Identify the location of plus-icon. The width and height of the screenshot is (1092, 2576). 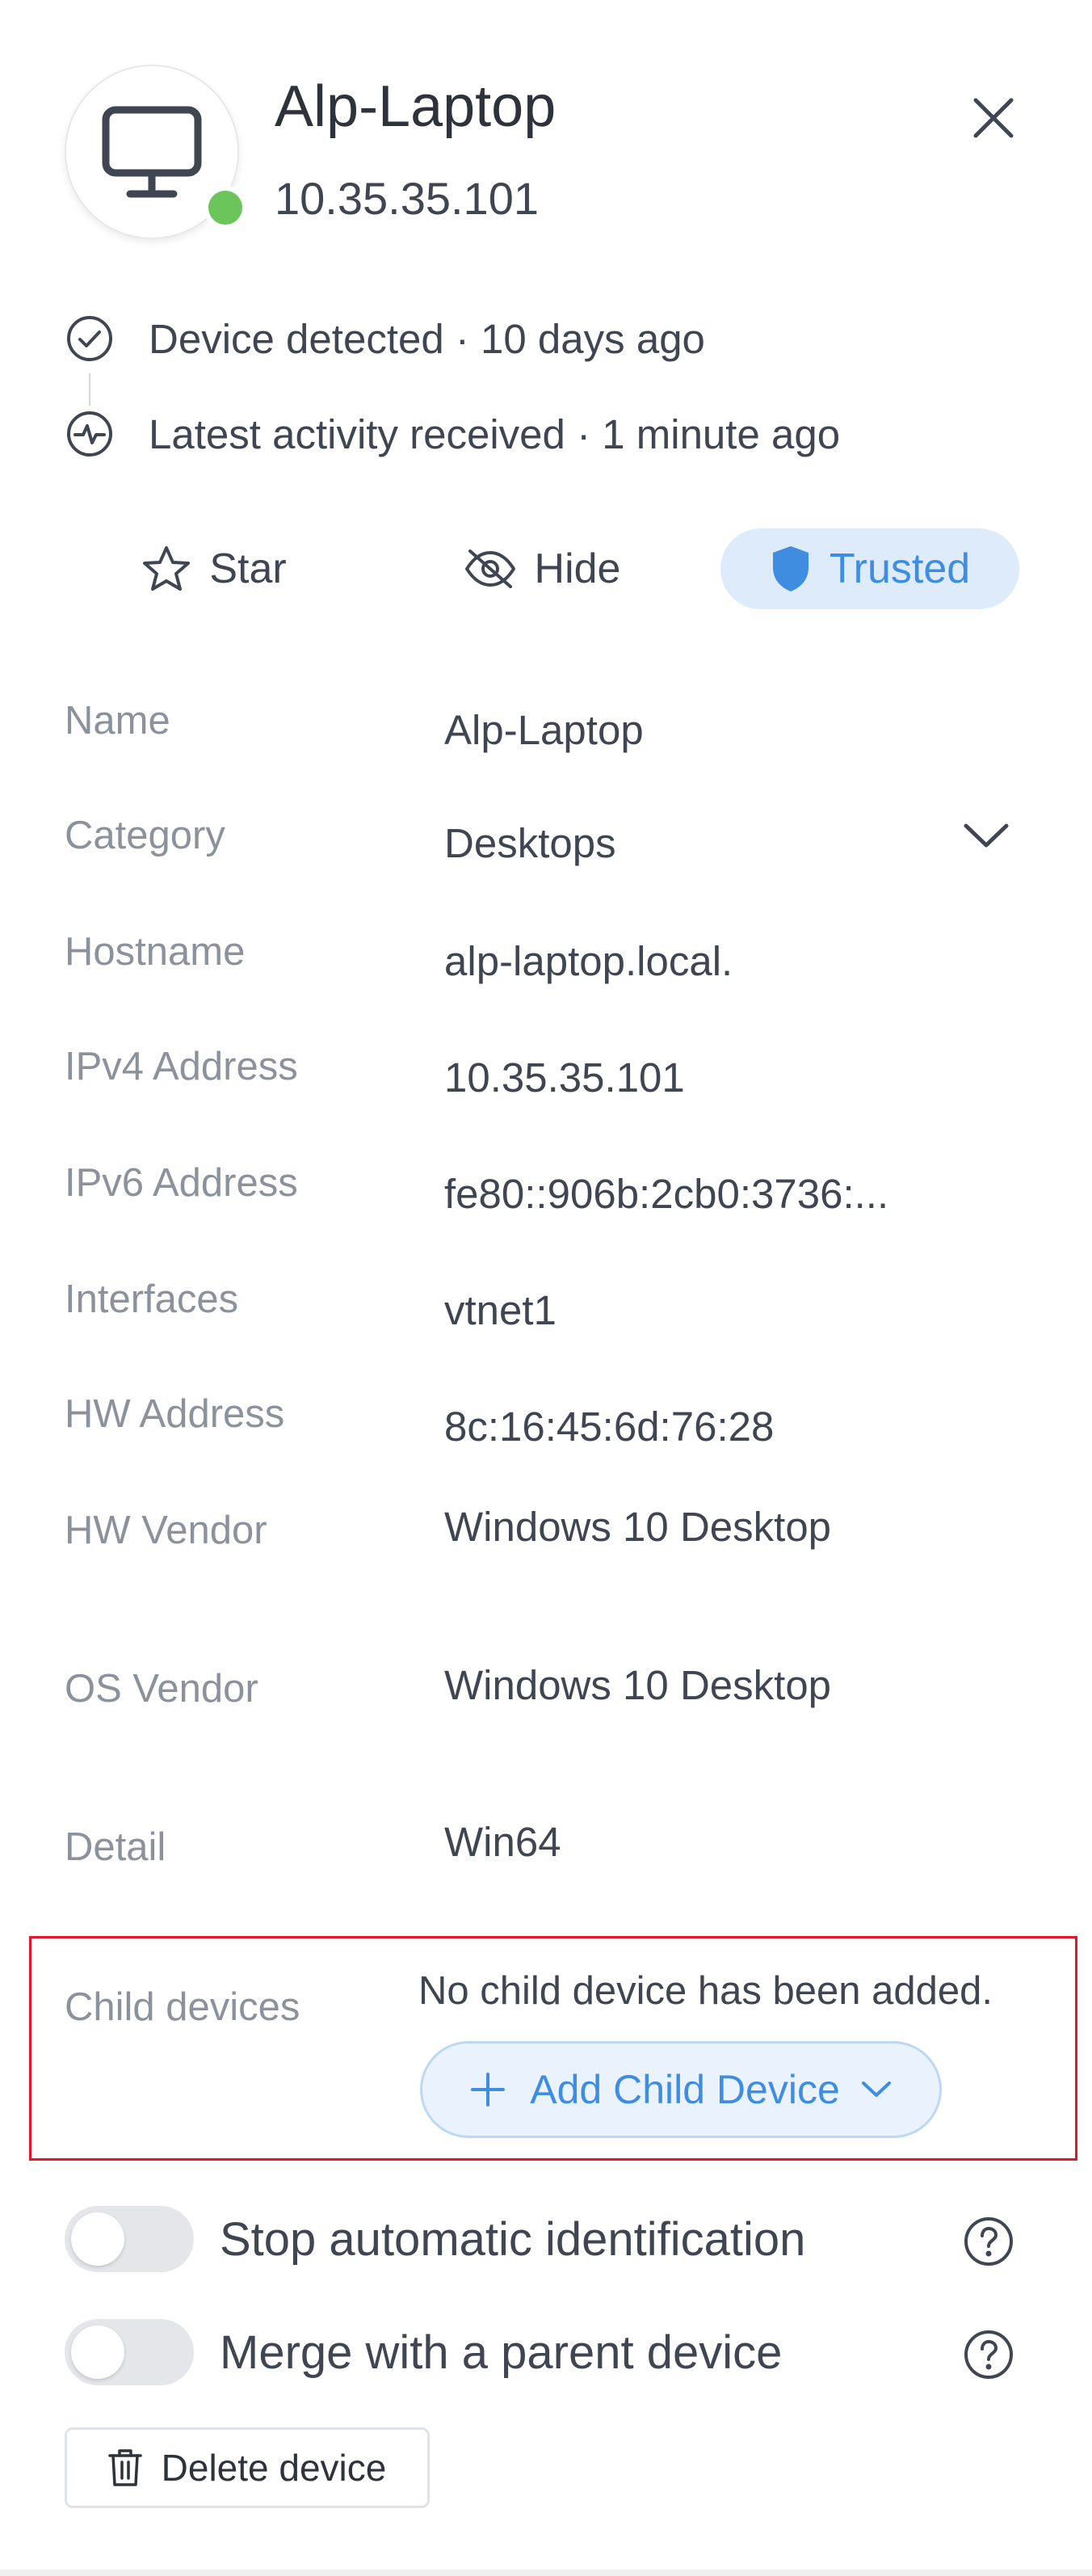
(489, 2090).